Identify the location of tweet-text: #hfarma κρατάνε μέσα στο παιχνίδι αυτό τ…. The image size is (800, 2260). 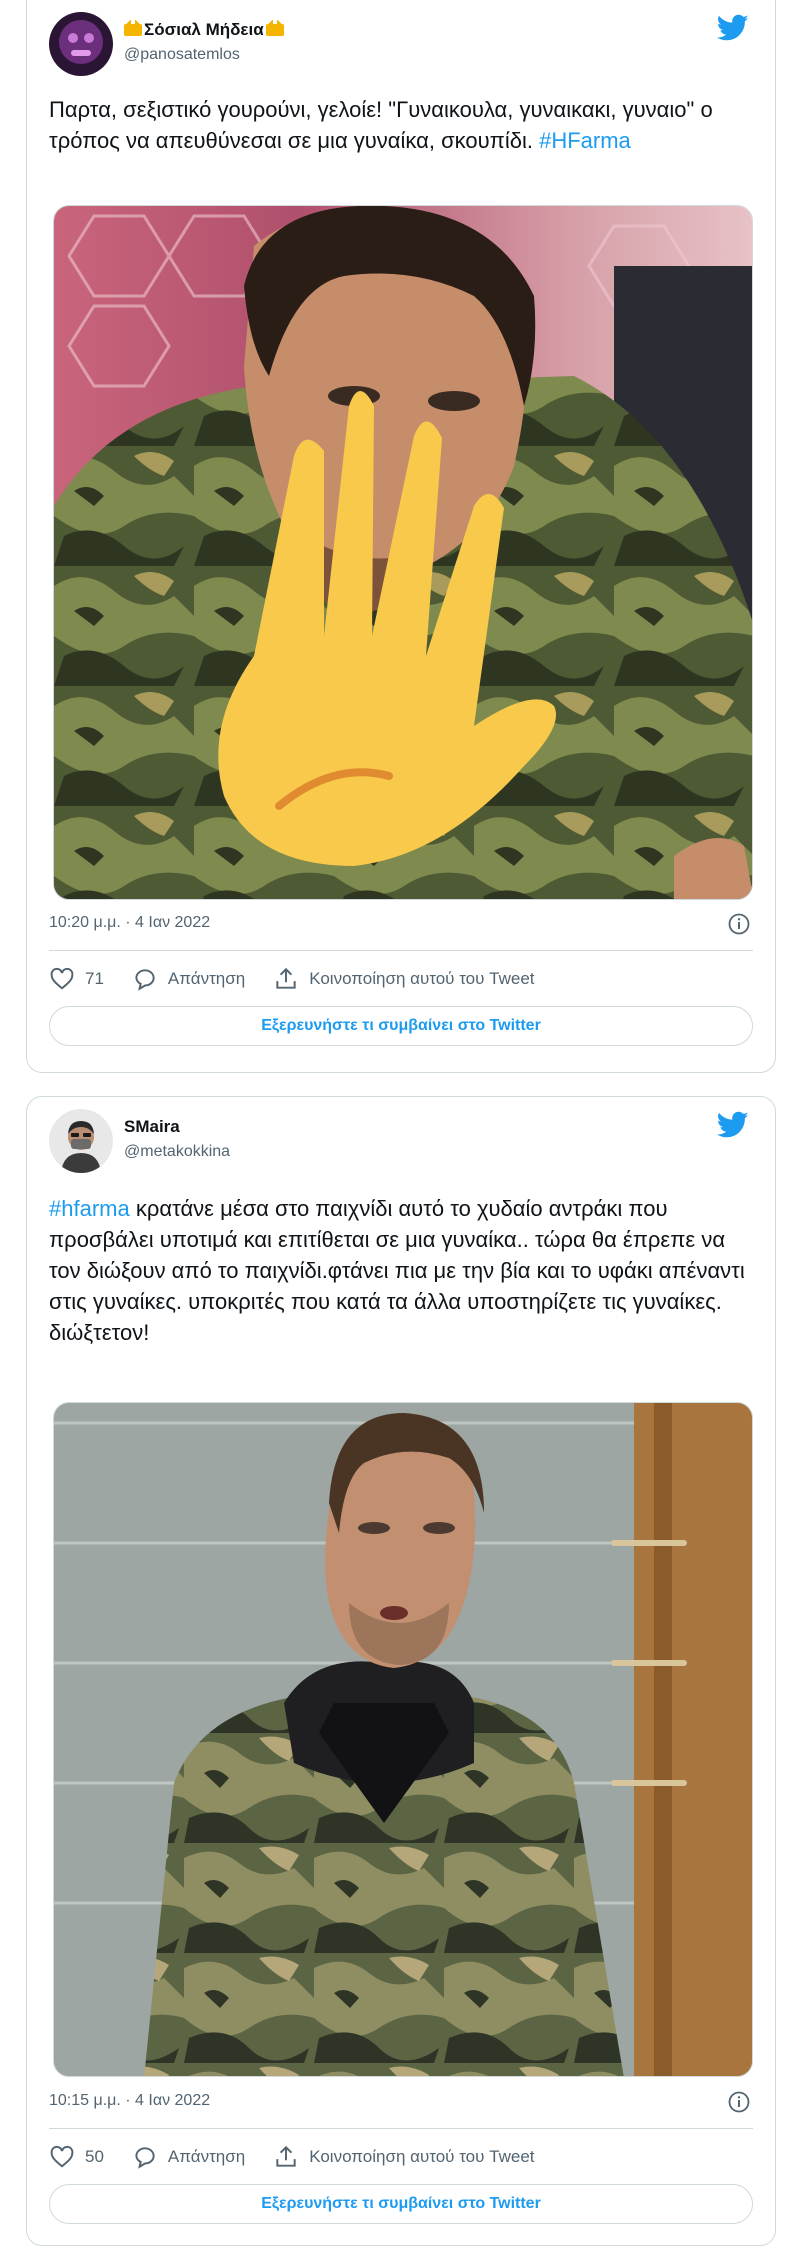
(401, 1270).